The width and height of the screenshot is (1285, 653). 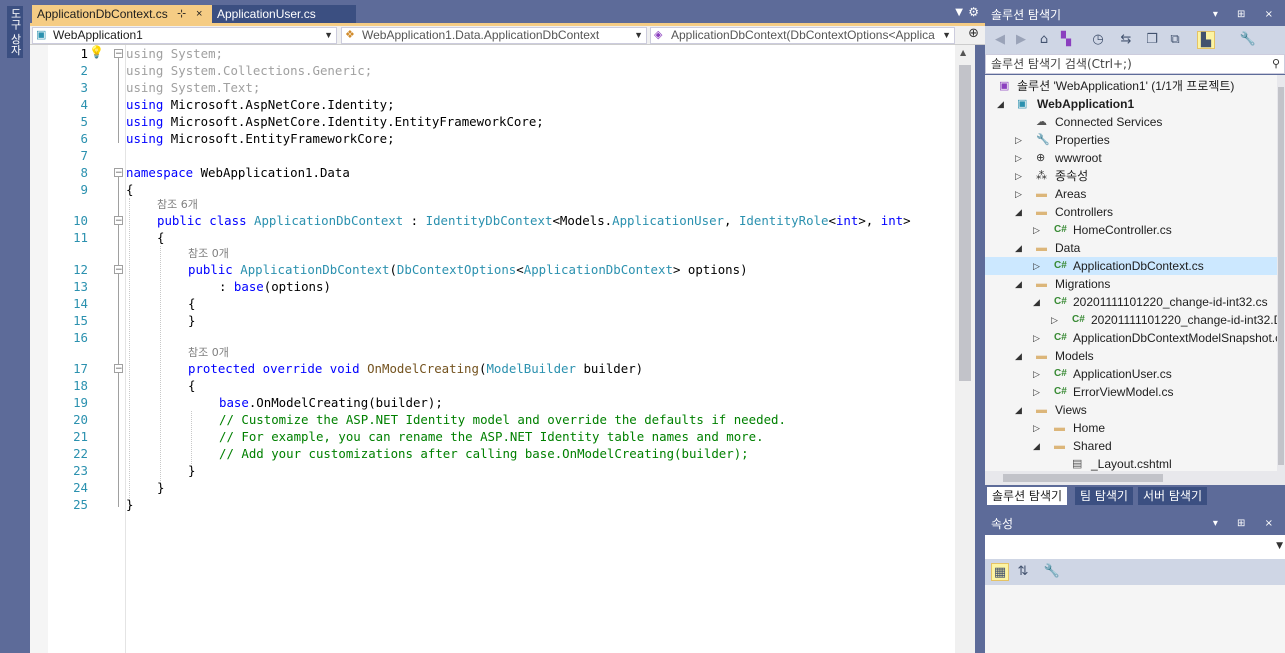 I want to click on tree-node-model-snapshot: ▷ C# ApplicationDbContextModelSnapshot.cs, so click(x=1131, y=338).